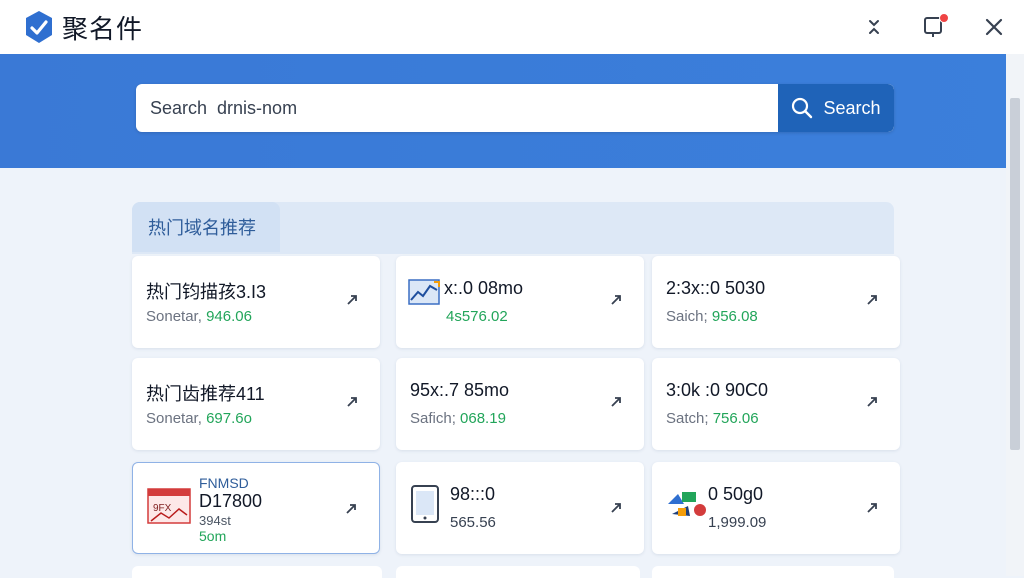 This screenshot has height=578, width=1024. I want to click on card-meta: 565.56, so click(473, 522).